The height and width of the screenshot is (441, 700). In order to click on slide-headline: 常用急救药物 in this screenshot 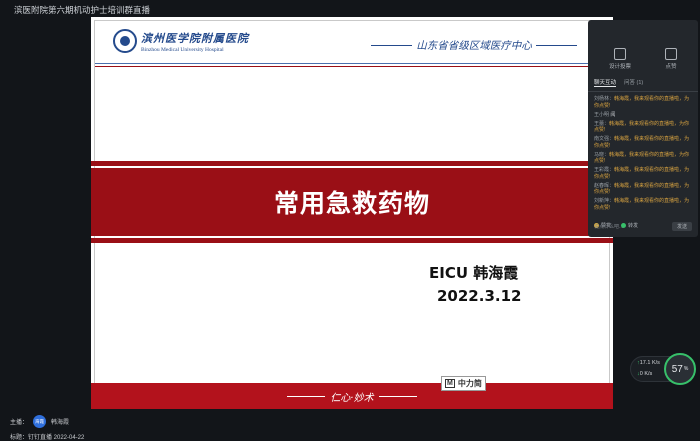, I will do `click(351, 203)`.